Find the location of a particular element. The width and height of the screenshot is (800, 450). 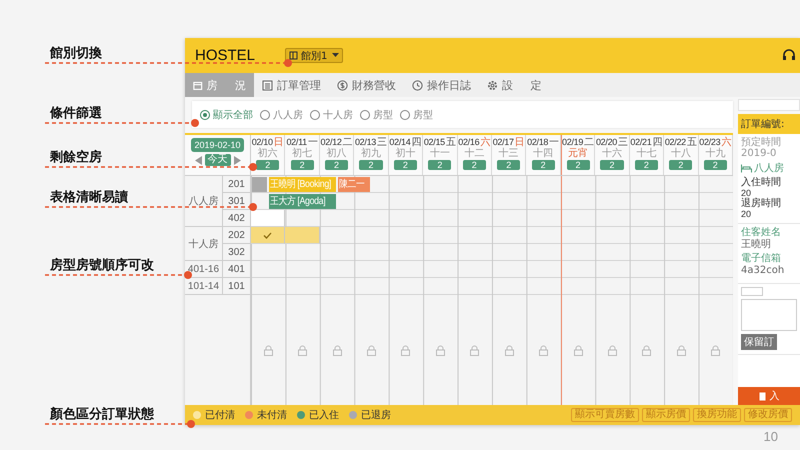

door-icon is located at coordinates (762, 396).